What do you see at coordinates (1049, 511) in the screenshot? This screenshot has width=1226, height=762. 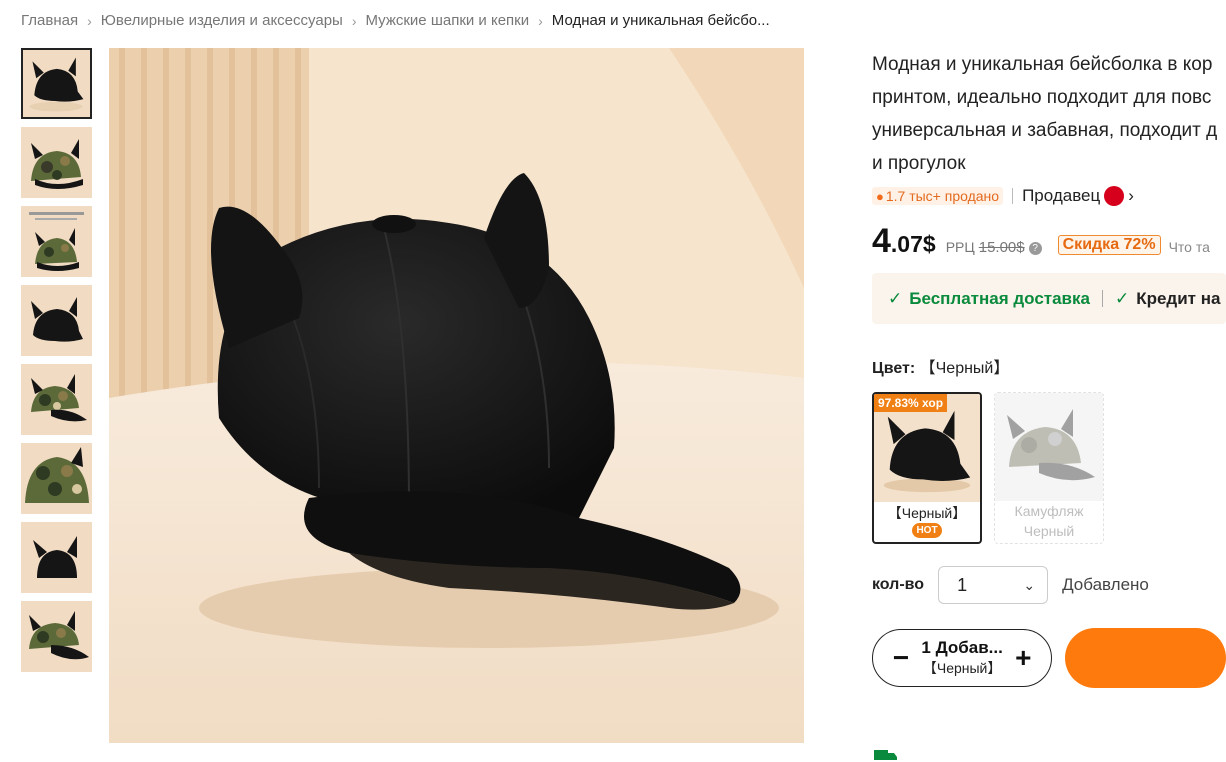 I see `swatch-label-line: Камуфляж` at bounding box center [1049, 511].